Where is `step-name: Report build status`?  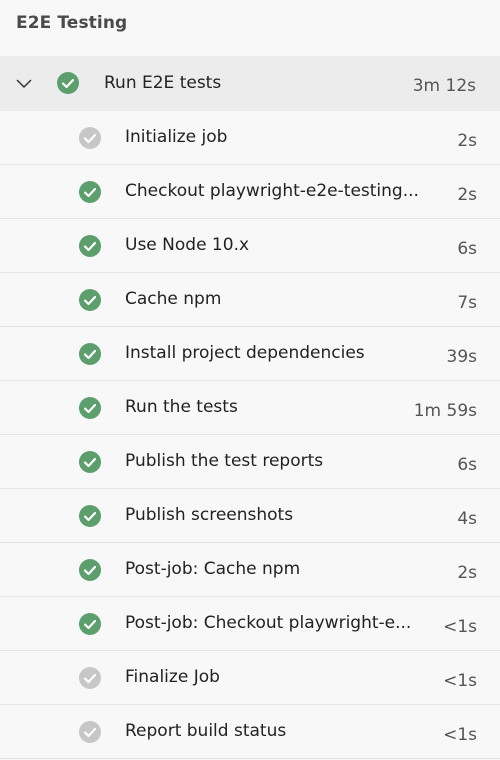 step-name: Report build status is located at coordinates (206, 731).